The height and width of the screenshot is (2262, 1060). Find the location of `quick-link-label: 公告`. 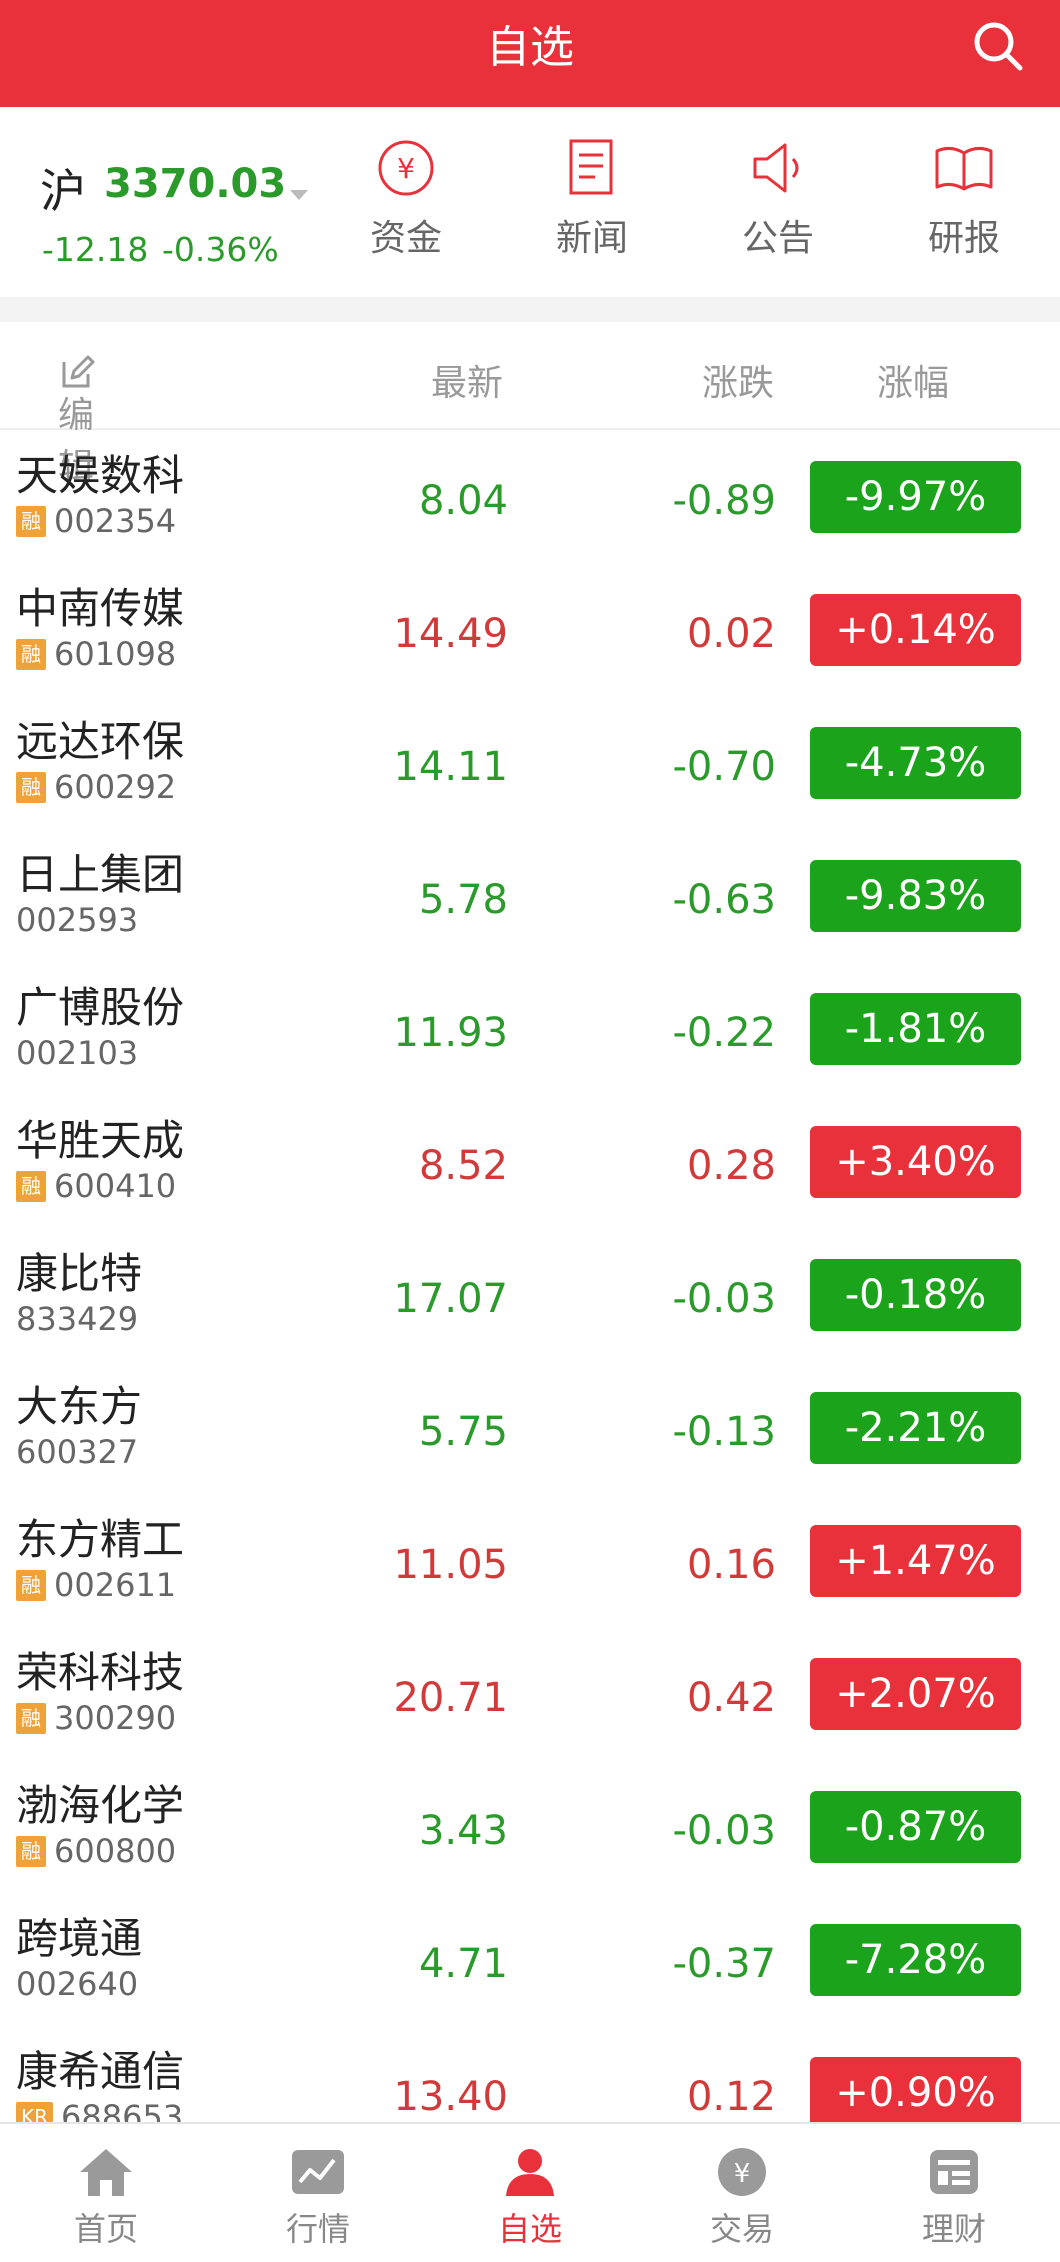

quick-link-label: 公告 is located at coordinates (777, 238).